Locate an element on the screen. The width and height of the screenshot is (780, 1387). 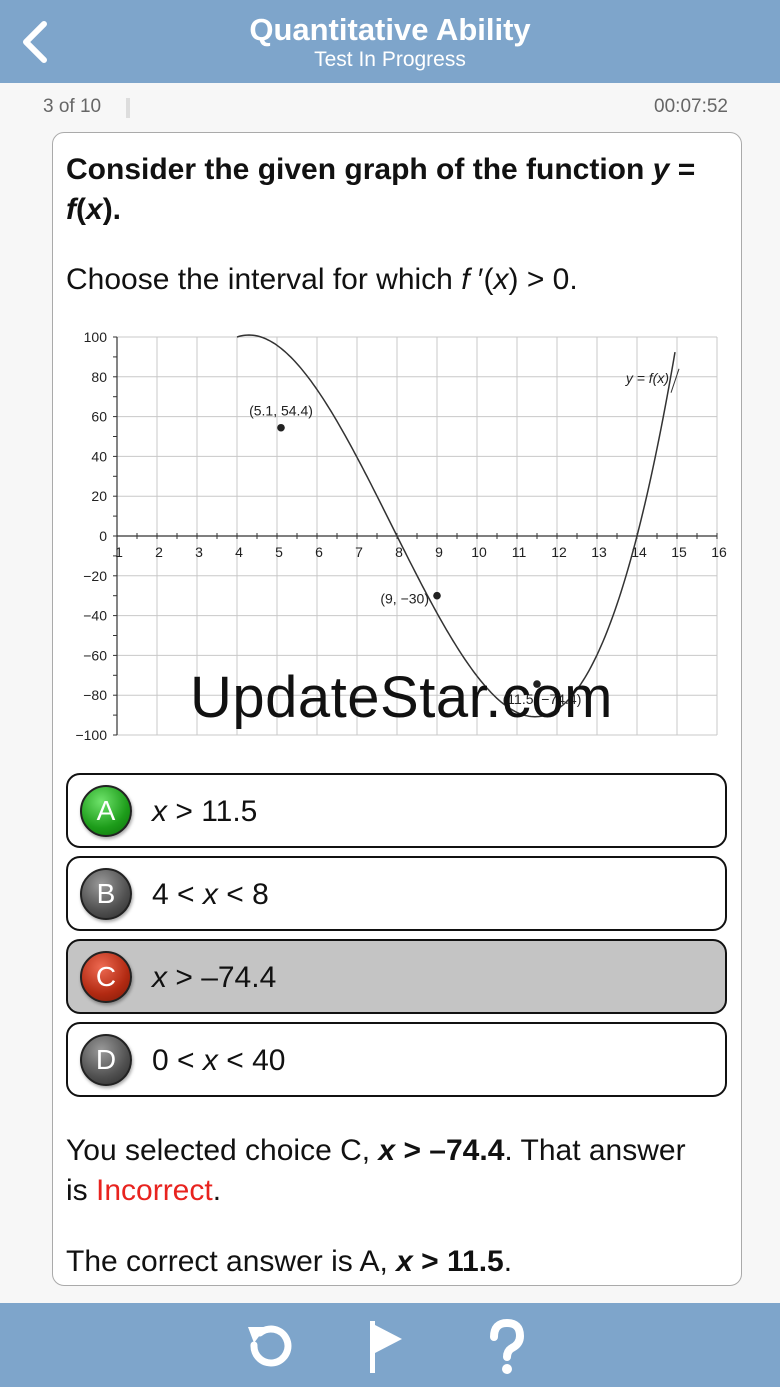
choice-c: C x > –74.4 is located at coordinates (396, 976).